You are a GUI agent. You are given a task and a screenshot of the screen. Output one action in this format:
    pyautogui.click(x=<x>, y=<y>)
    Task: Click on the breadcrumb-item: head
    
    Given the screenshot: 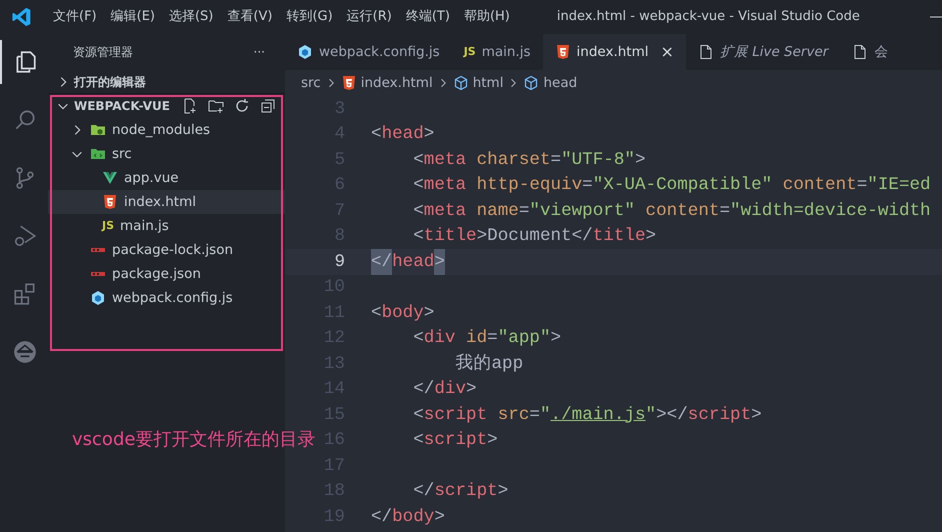 What is the action you would take?
    pyautogui.click(x=560, y=83)
    